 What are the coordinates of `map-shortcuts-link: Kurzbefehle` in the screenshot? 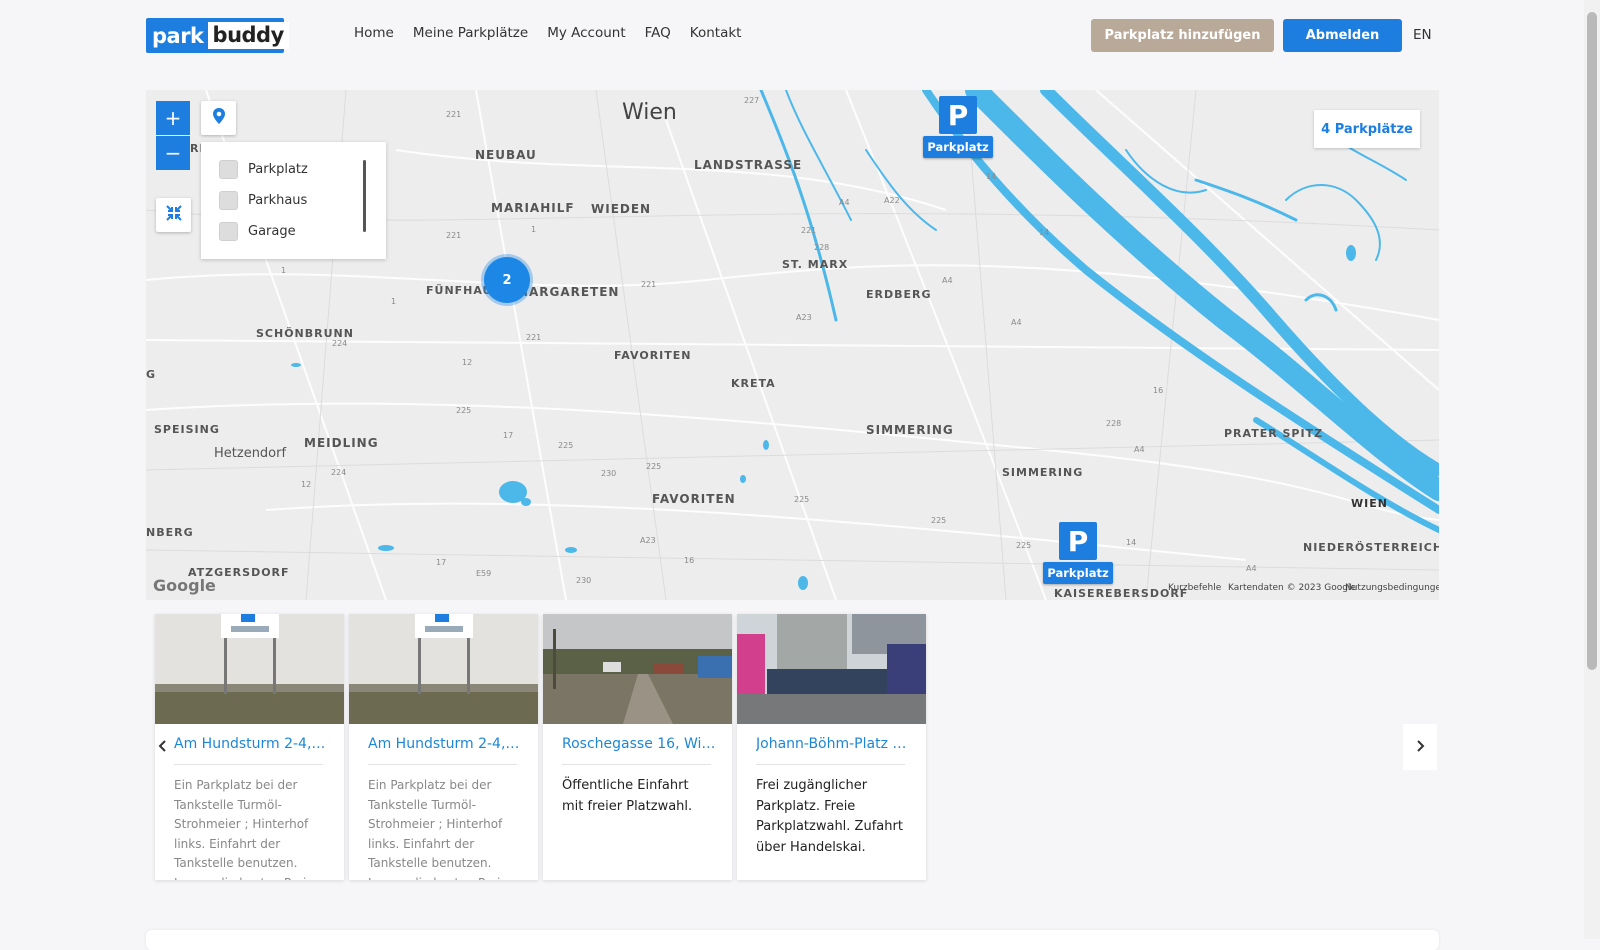 It's located at (1194, 588).